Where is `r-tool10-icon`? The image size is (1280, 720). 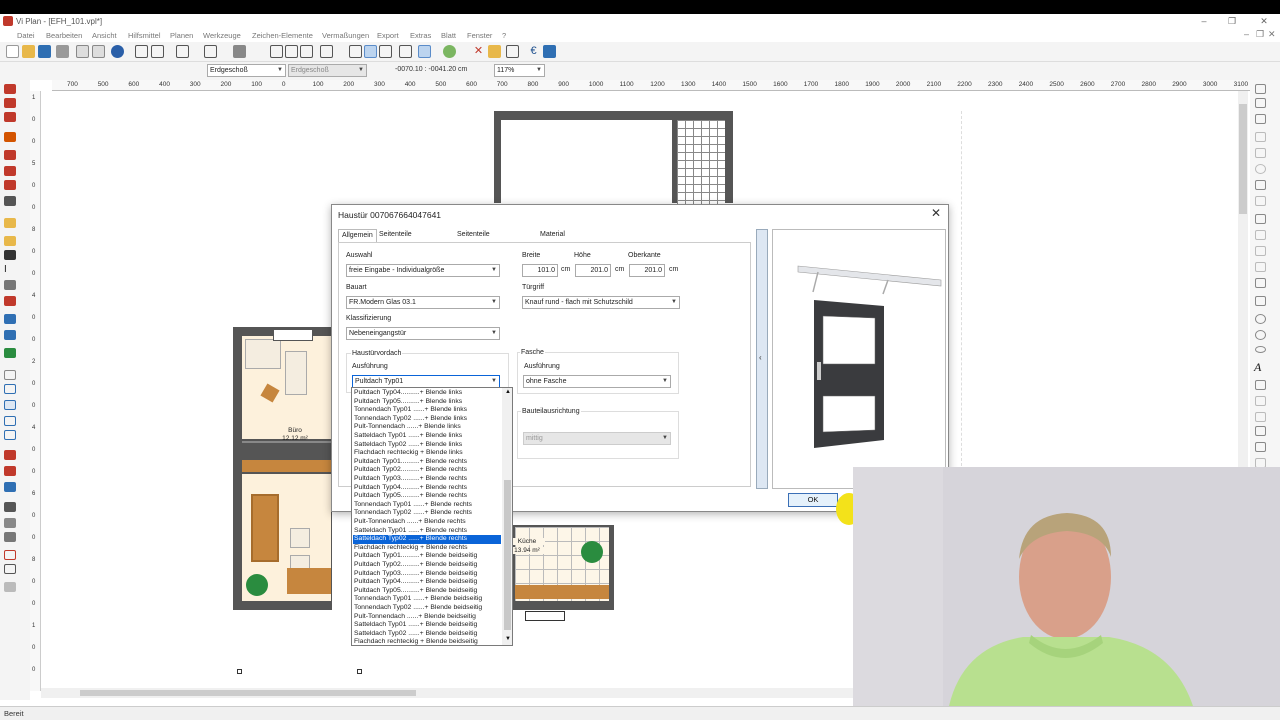
r-tool10-icon is located at coordinates (1260, 417).